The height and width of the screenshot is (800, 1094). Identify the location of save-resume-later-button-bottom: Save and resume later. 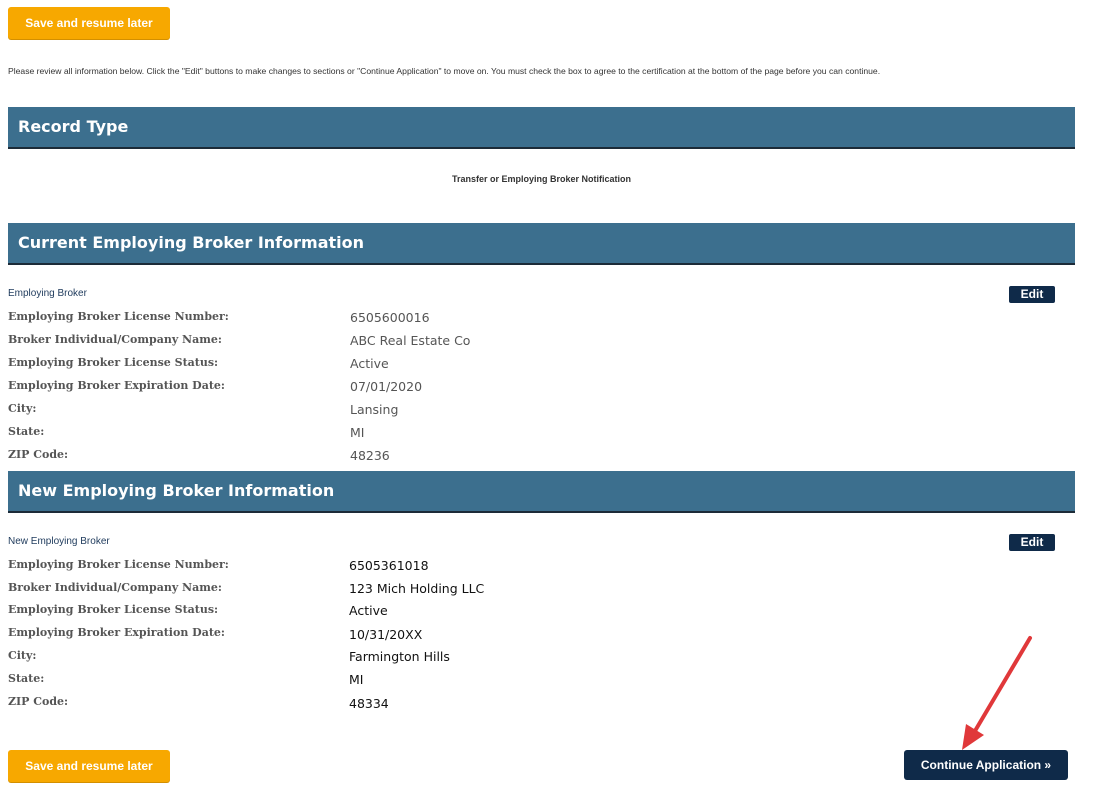
(89, 766).